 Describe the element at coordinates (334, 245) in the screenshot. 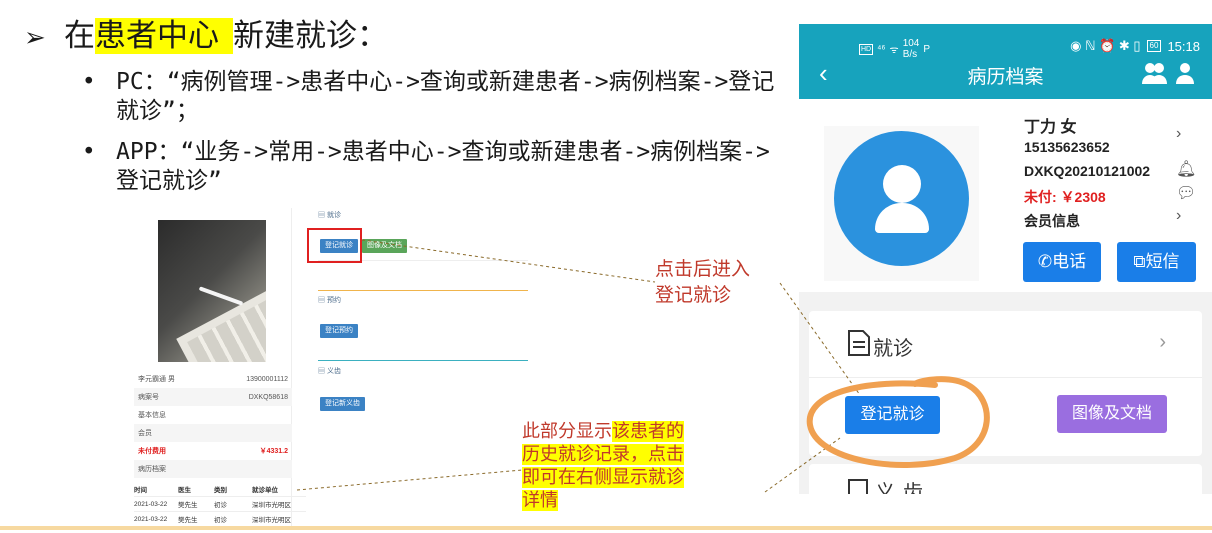

I see `highlight-box` at that location.